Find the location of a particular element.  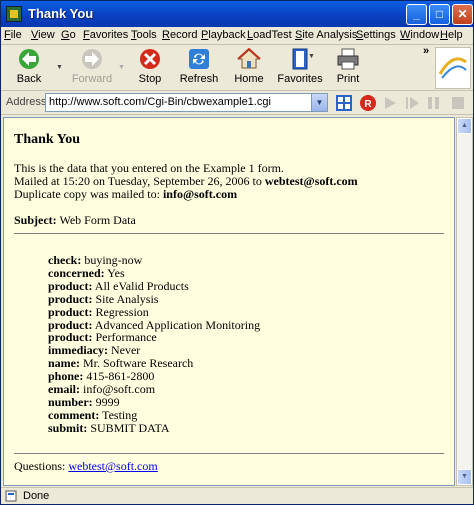

field-value: SUBMIT DATA is located at coordinates (128, 427).